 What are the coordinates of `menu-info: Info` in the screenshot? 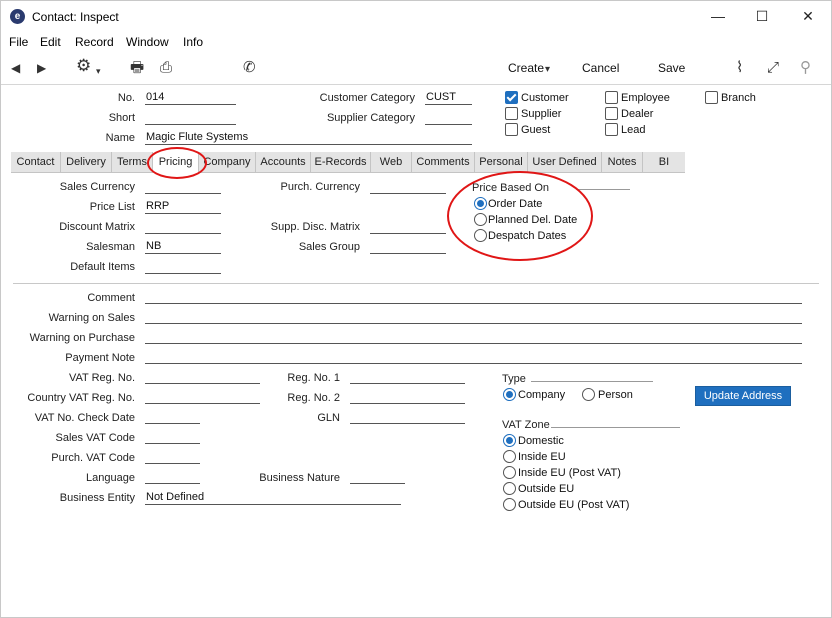 It's located at (193, 42).